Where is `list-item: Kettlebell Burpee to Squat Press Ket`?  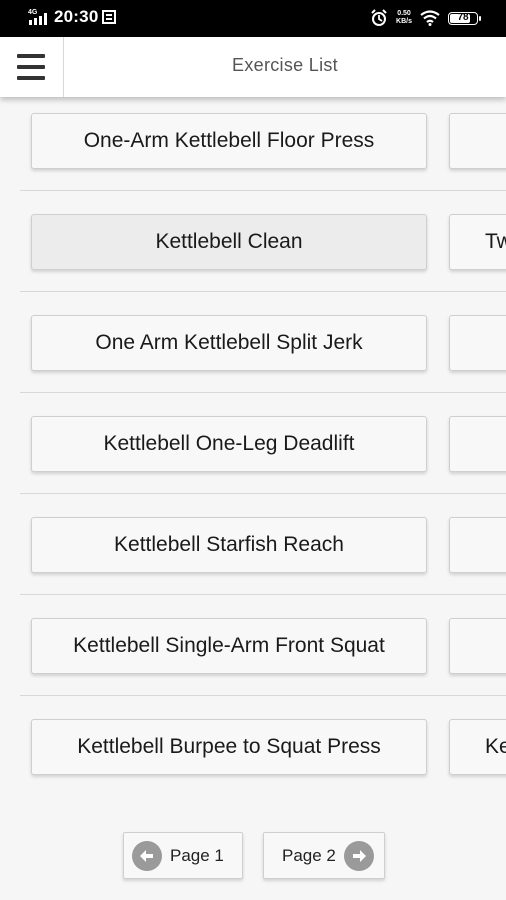 list-item: Kettlebell Burpee to Squat Press Ket is located at coordinates (253, 753).